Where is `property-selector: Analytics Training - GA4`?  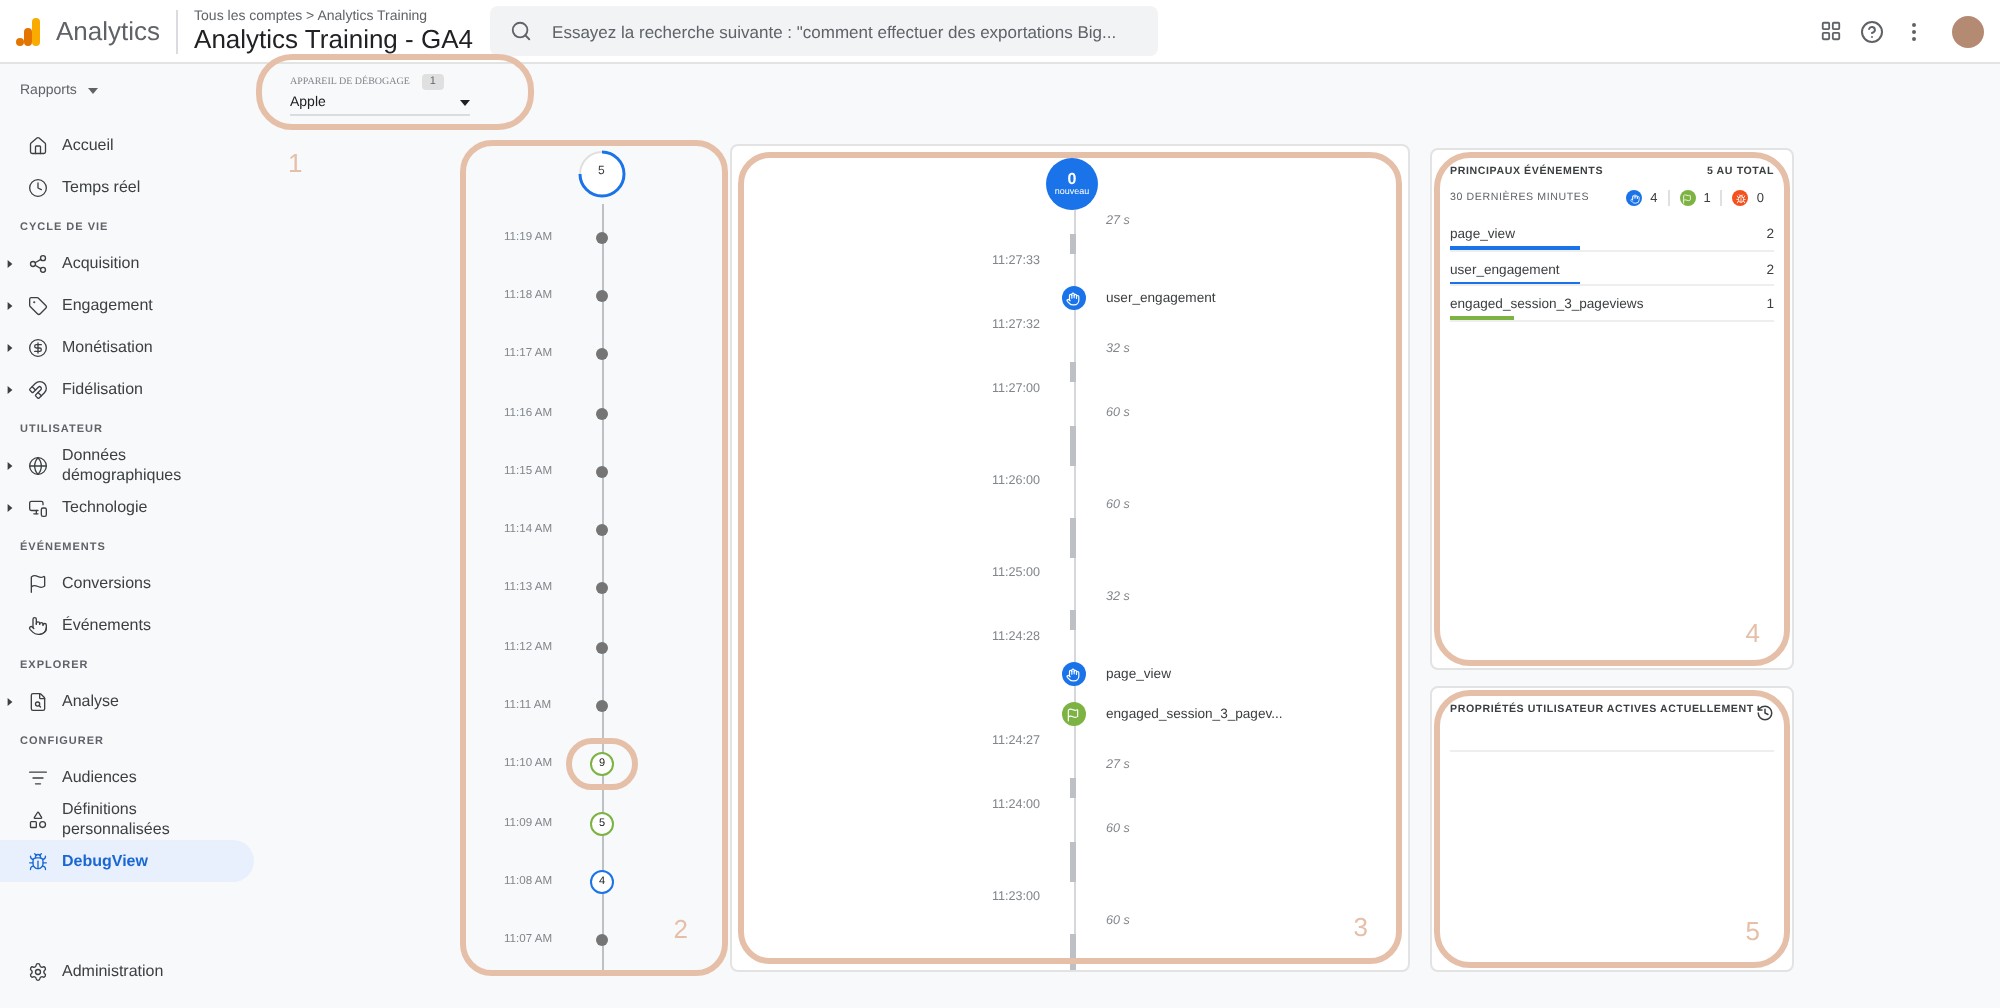
property-selector: Analytics Training - GA4 is located at coordinates (334, 38).